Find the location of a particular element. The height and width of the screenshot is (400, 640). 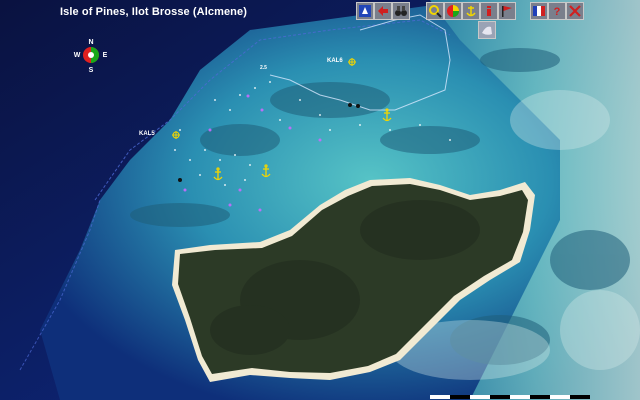

scale-bar is located at coordinates (510, 397).